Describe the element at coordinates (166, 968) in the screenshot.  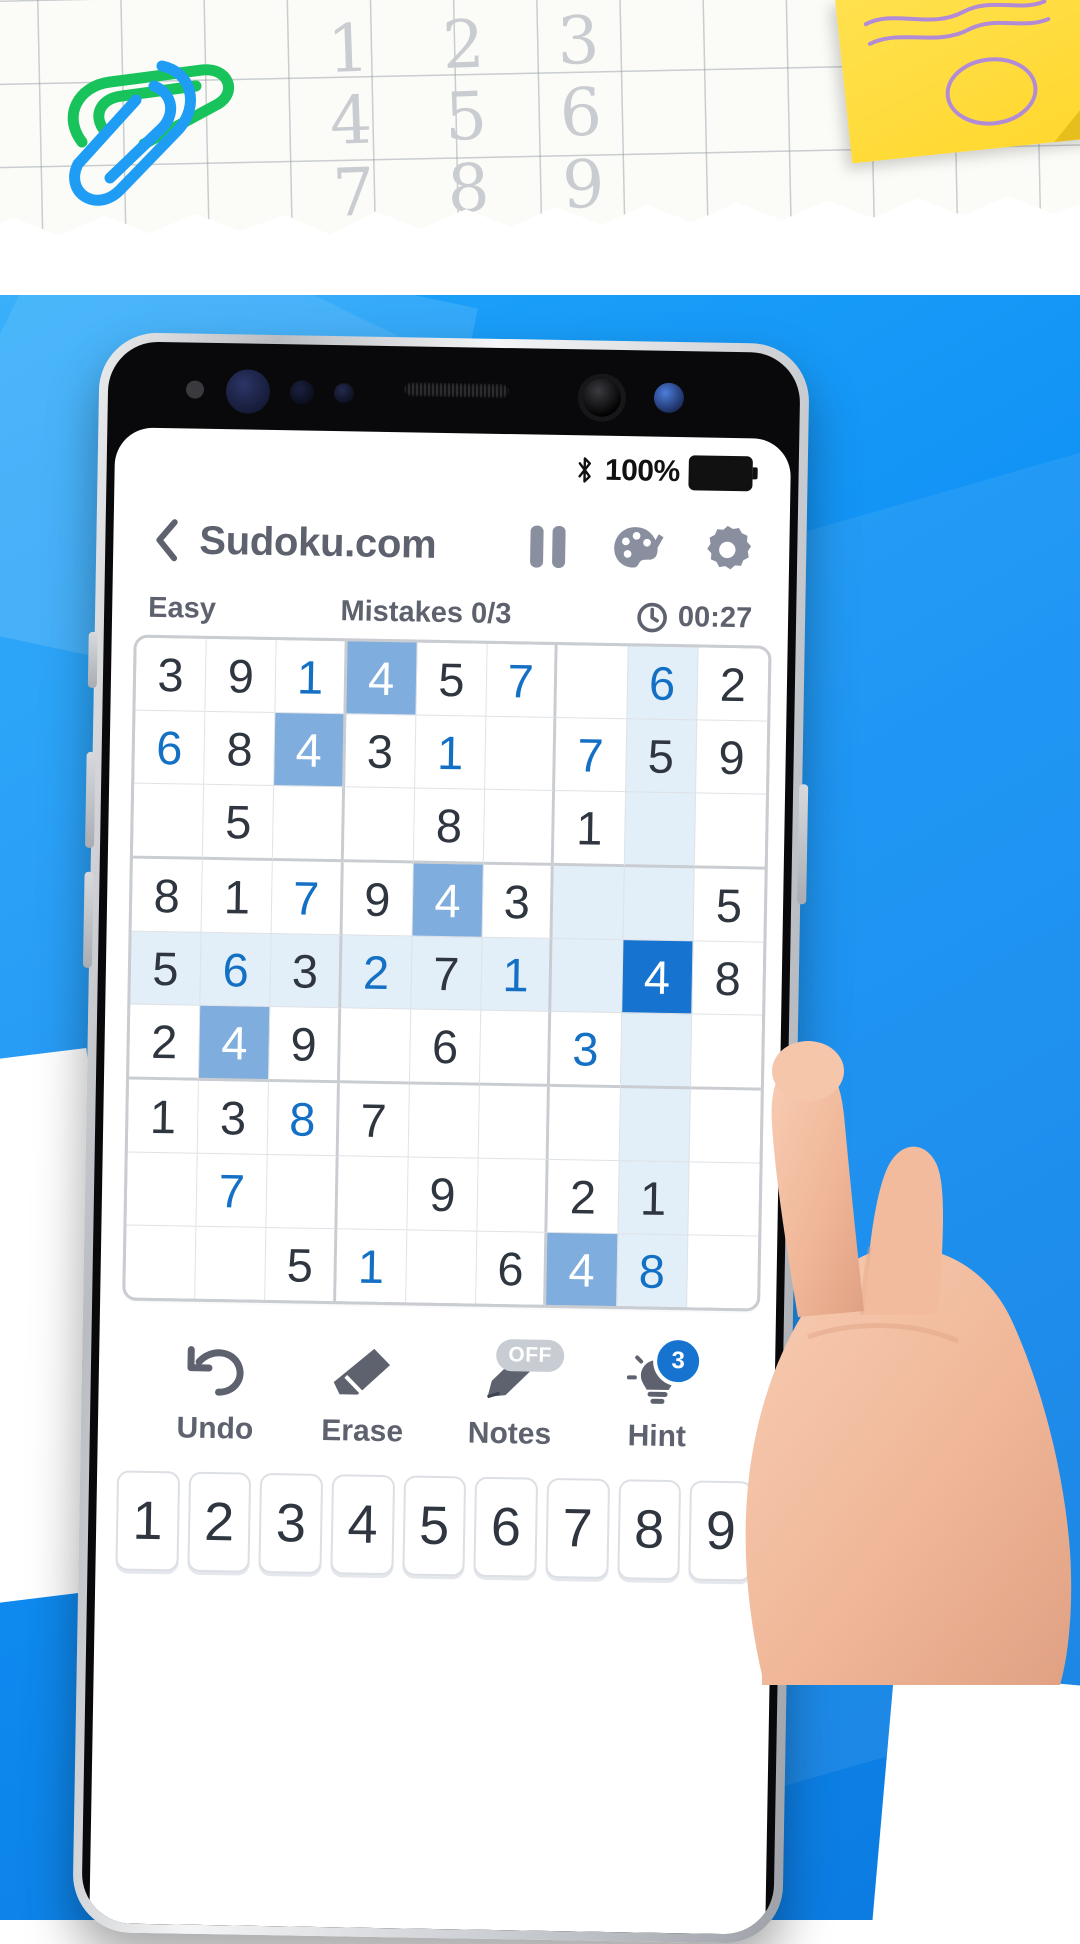
I see `sudoku-cell-r5c1: 5` at that location.